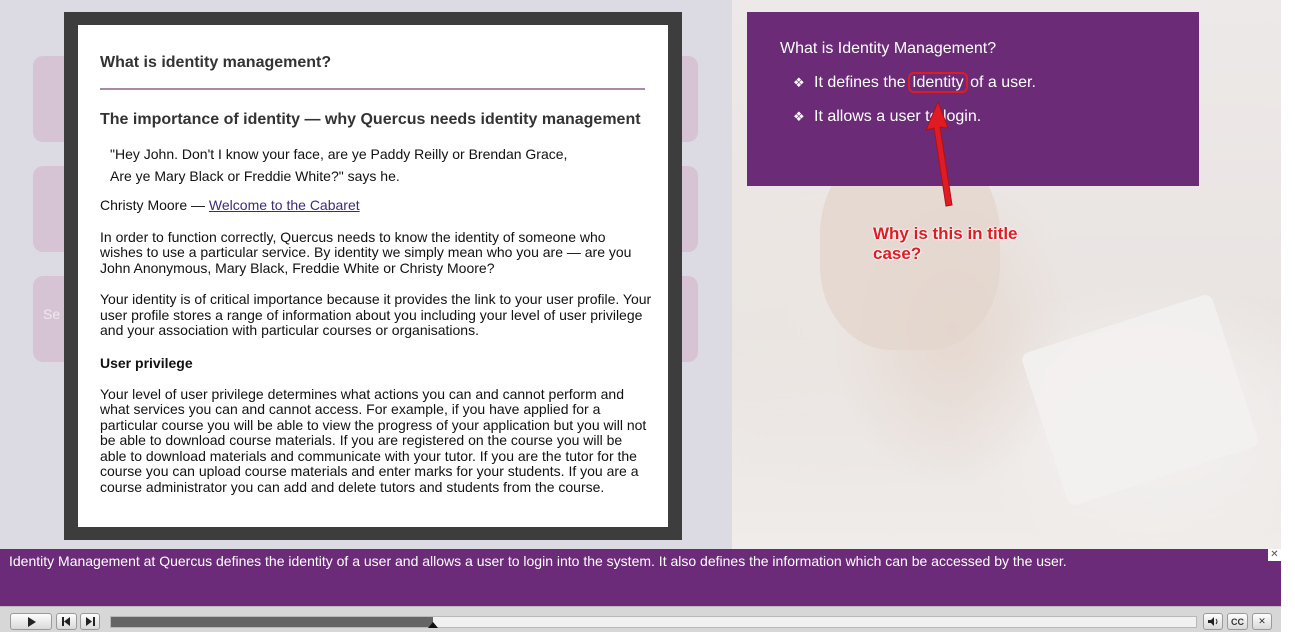  I want to click on rewind-button, so click(66, 621).